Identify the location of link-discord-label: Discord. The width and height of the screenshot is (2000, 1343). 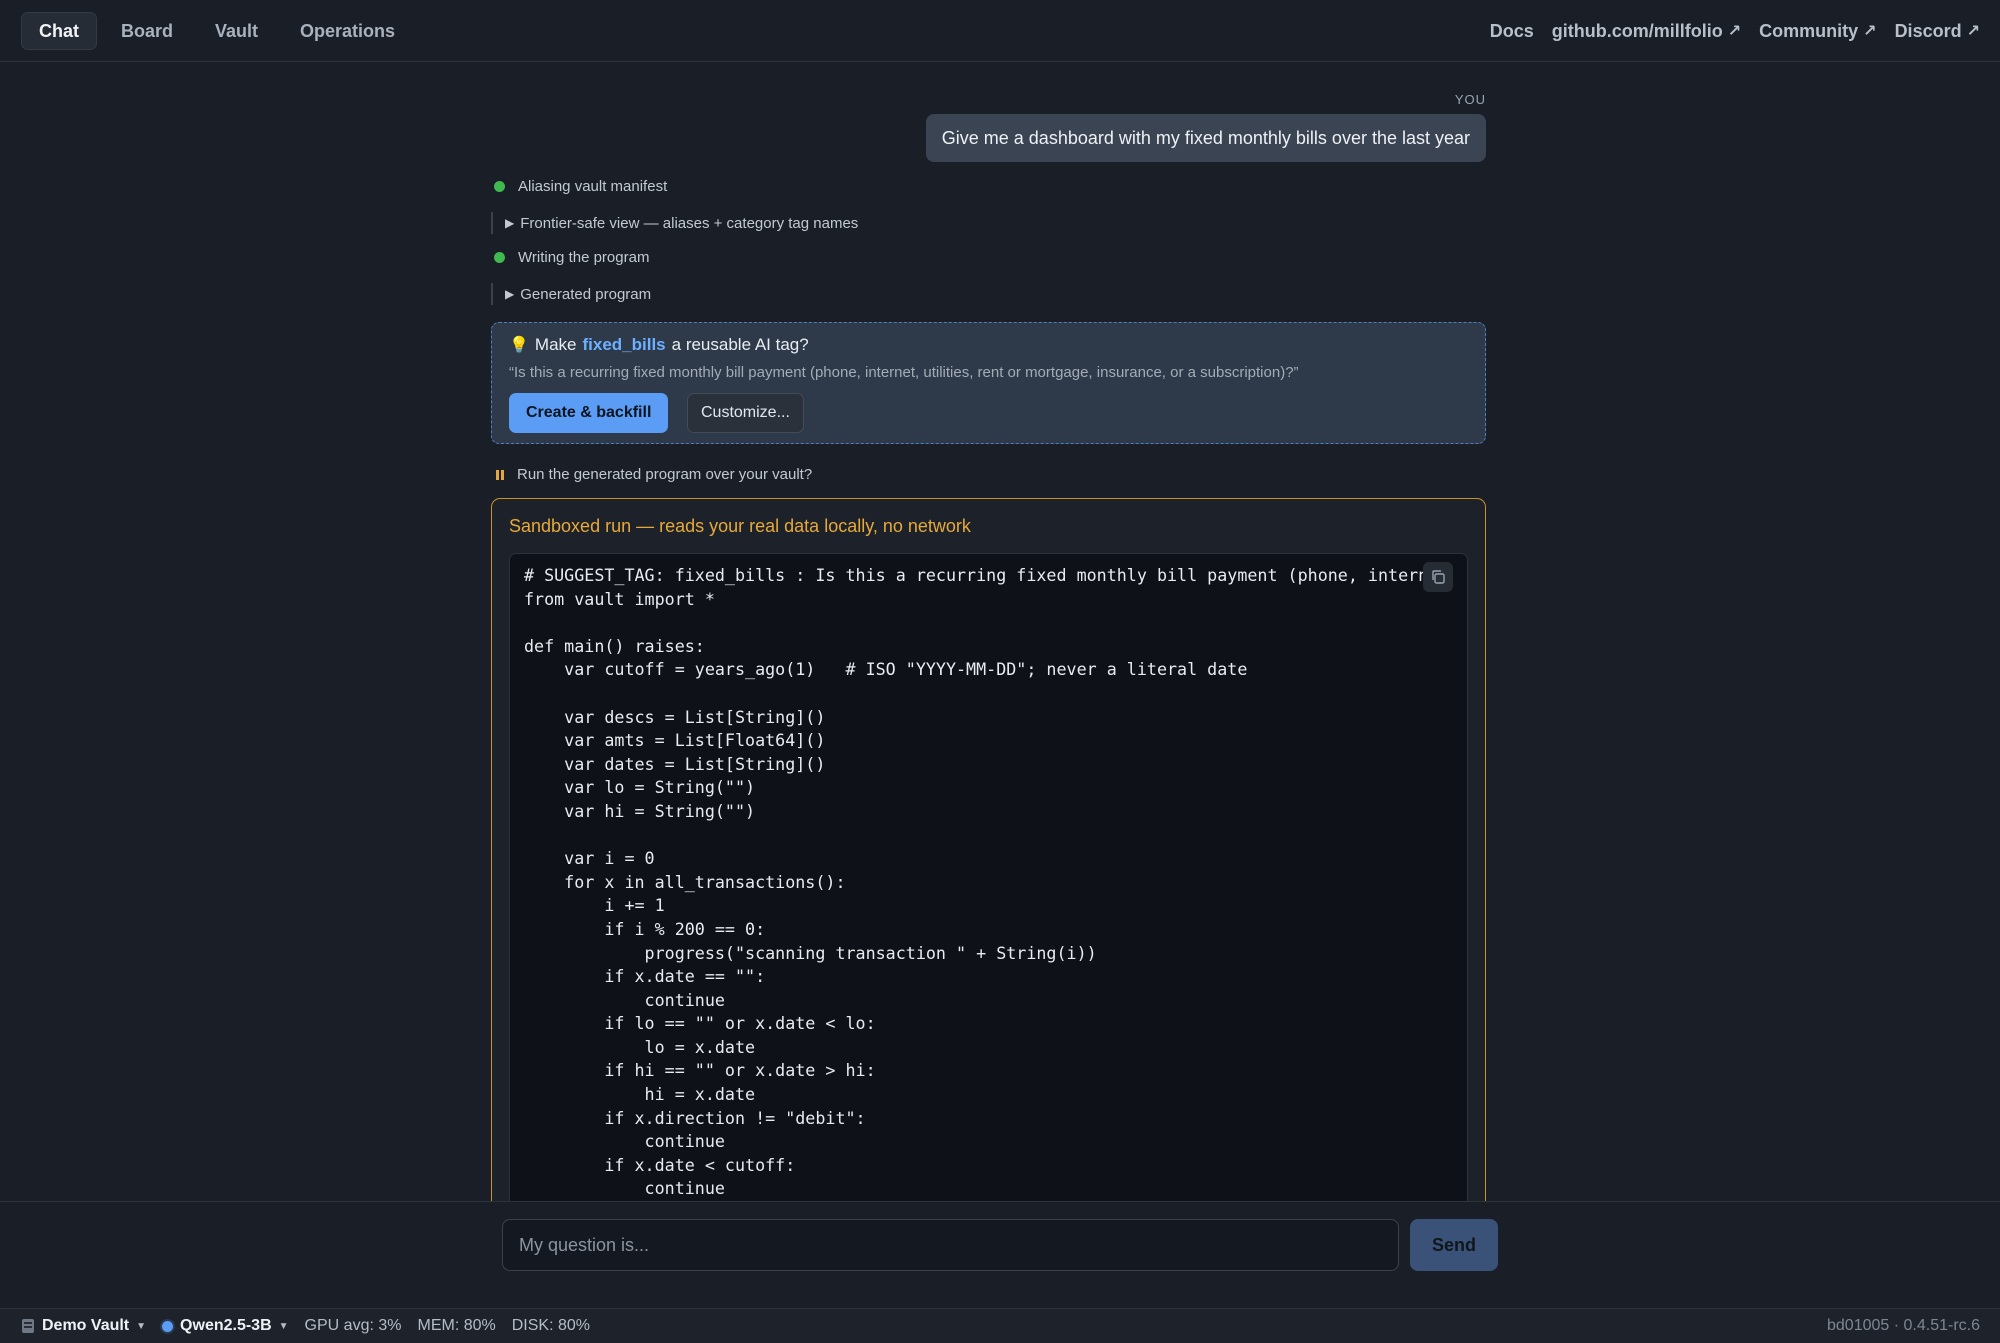
(1928, 30).